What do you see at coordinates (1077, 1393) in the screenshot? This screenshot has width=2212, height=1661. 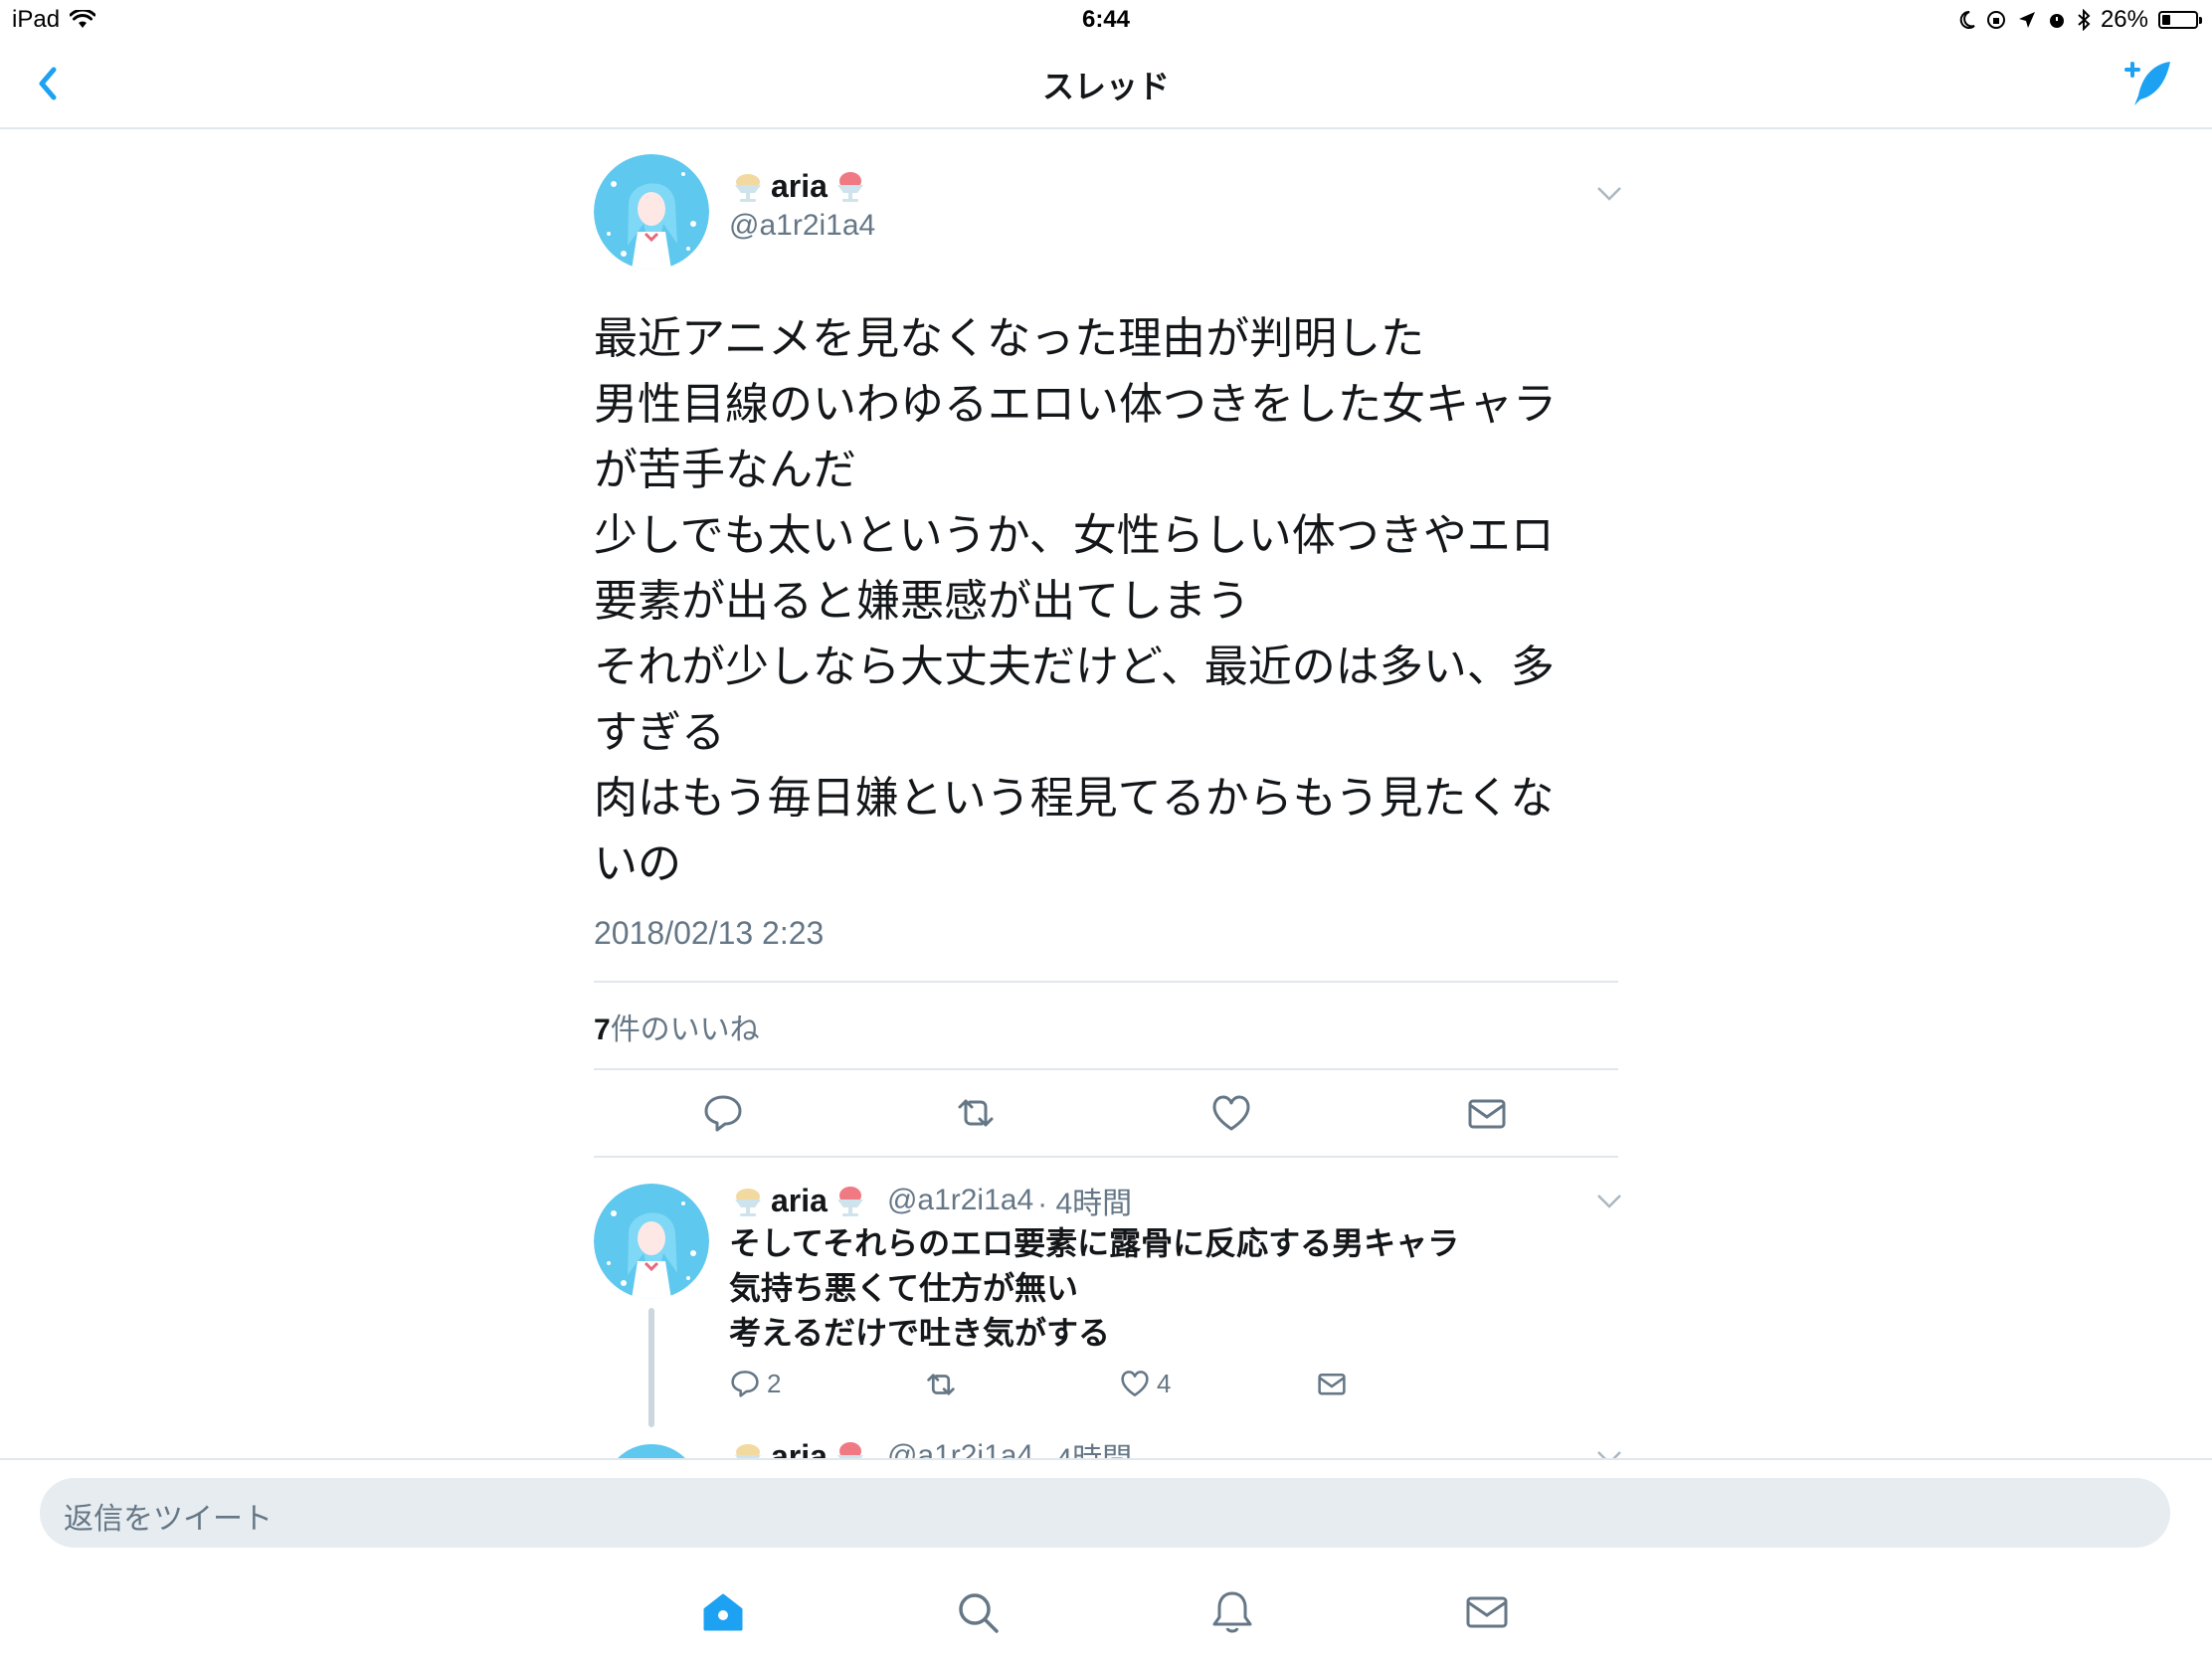 I see `reply-actions: 2 4` at bounding box center [1077, 1393].